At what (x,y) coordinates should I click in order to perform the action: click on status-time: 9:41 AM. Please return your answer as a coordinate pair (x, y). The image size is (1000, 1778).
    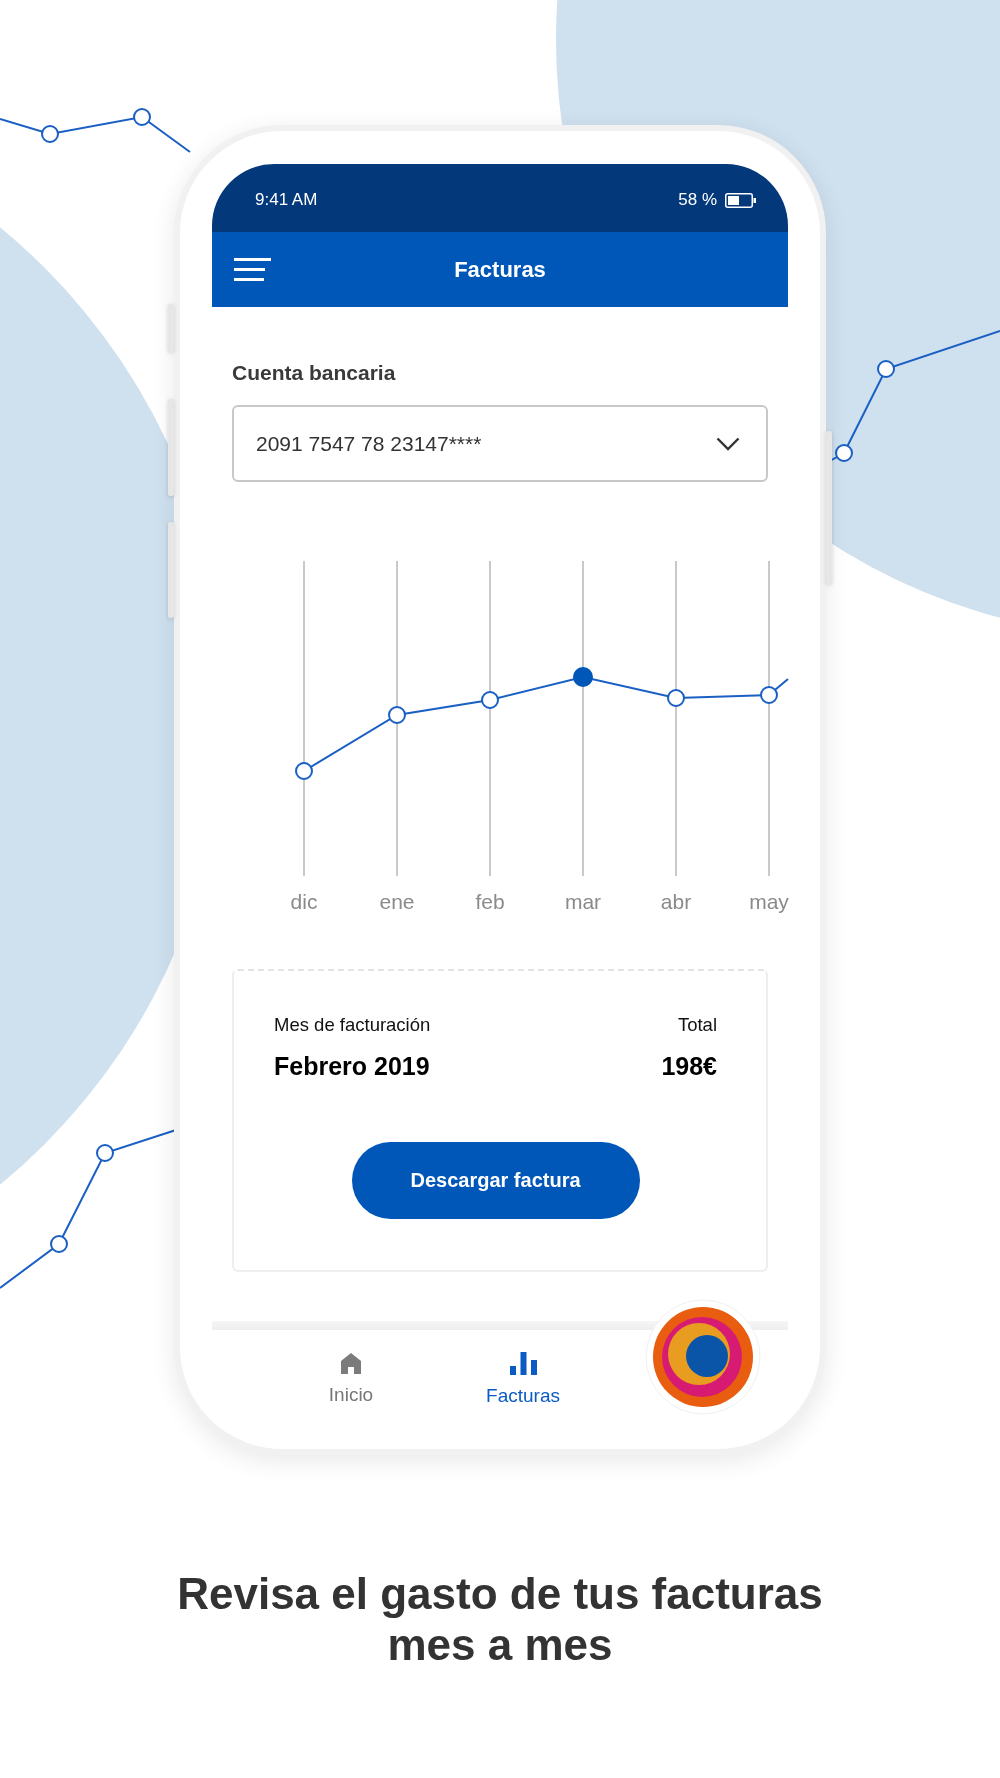
    Looking at the image, I should click on (286, 200).